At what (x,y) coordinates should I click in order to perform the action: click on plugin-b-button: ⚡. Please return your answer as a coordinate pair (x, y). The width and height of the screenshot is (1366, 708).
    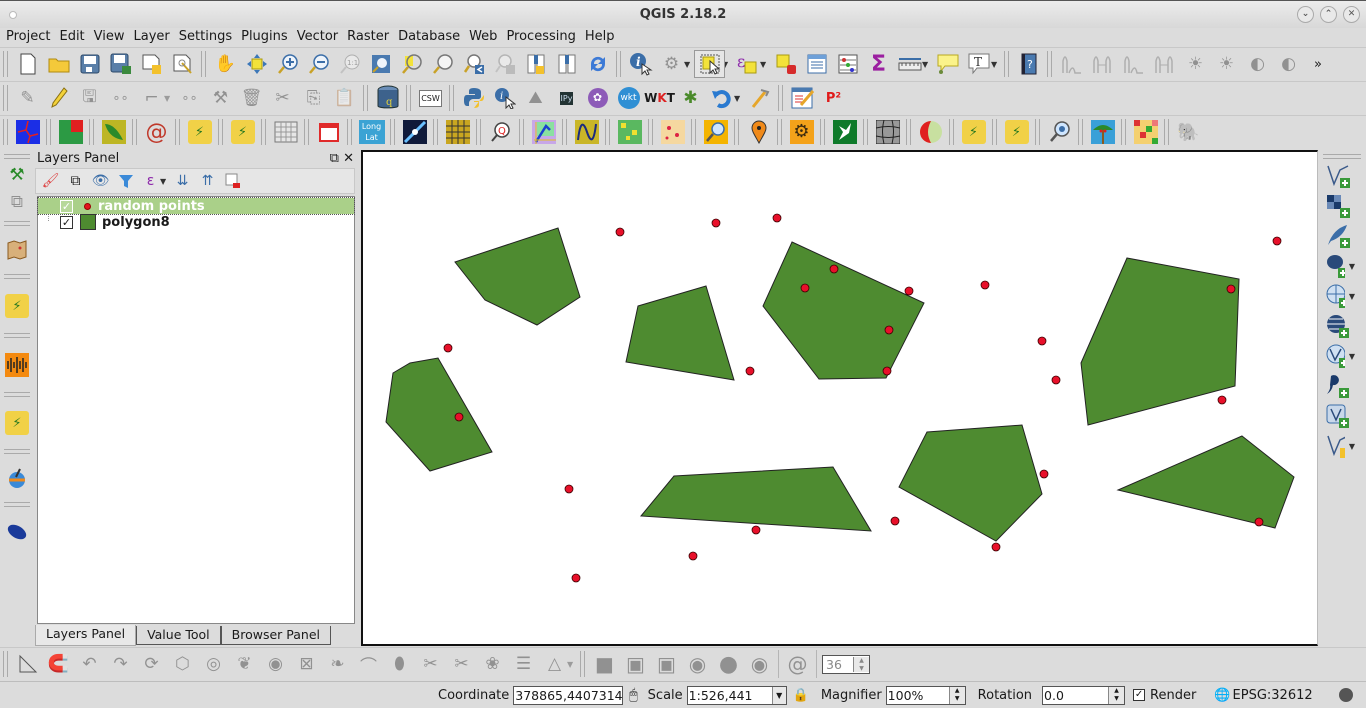
    Looking at the image, I should click on (242, 132).